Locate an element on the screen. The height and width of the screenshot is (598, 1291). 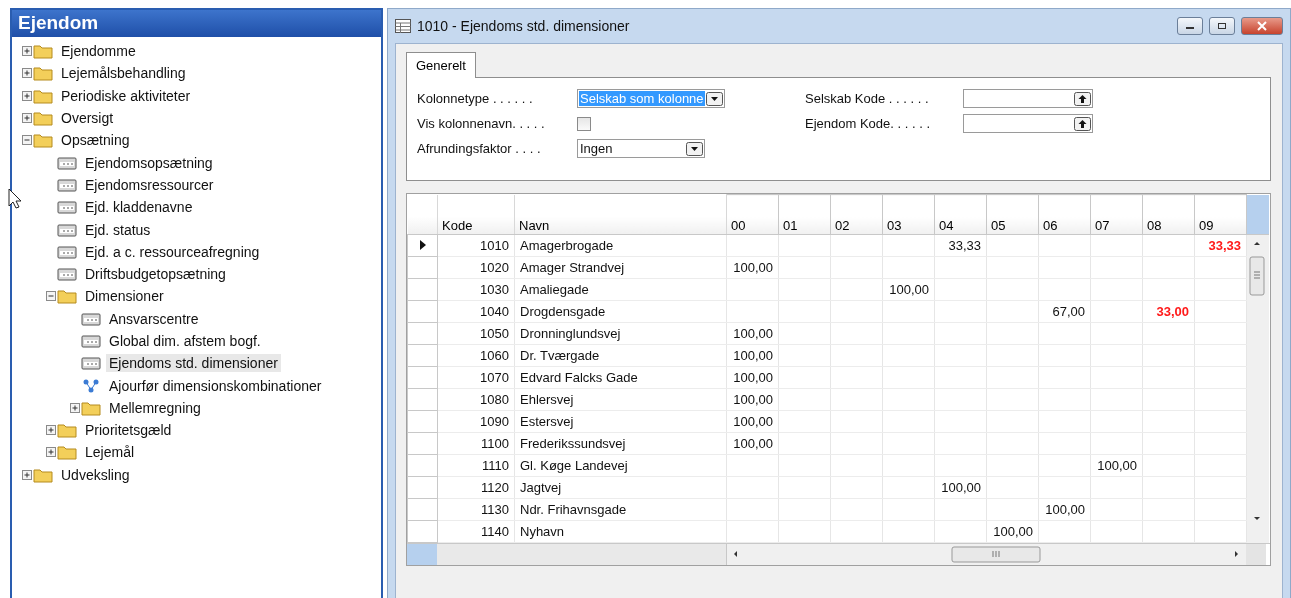
tree-item: Ajourfør dimensionskombinationer is located at coordinates (215, 385).